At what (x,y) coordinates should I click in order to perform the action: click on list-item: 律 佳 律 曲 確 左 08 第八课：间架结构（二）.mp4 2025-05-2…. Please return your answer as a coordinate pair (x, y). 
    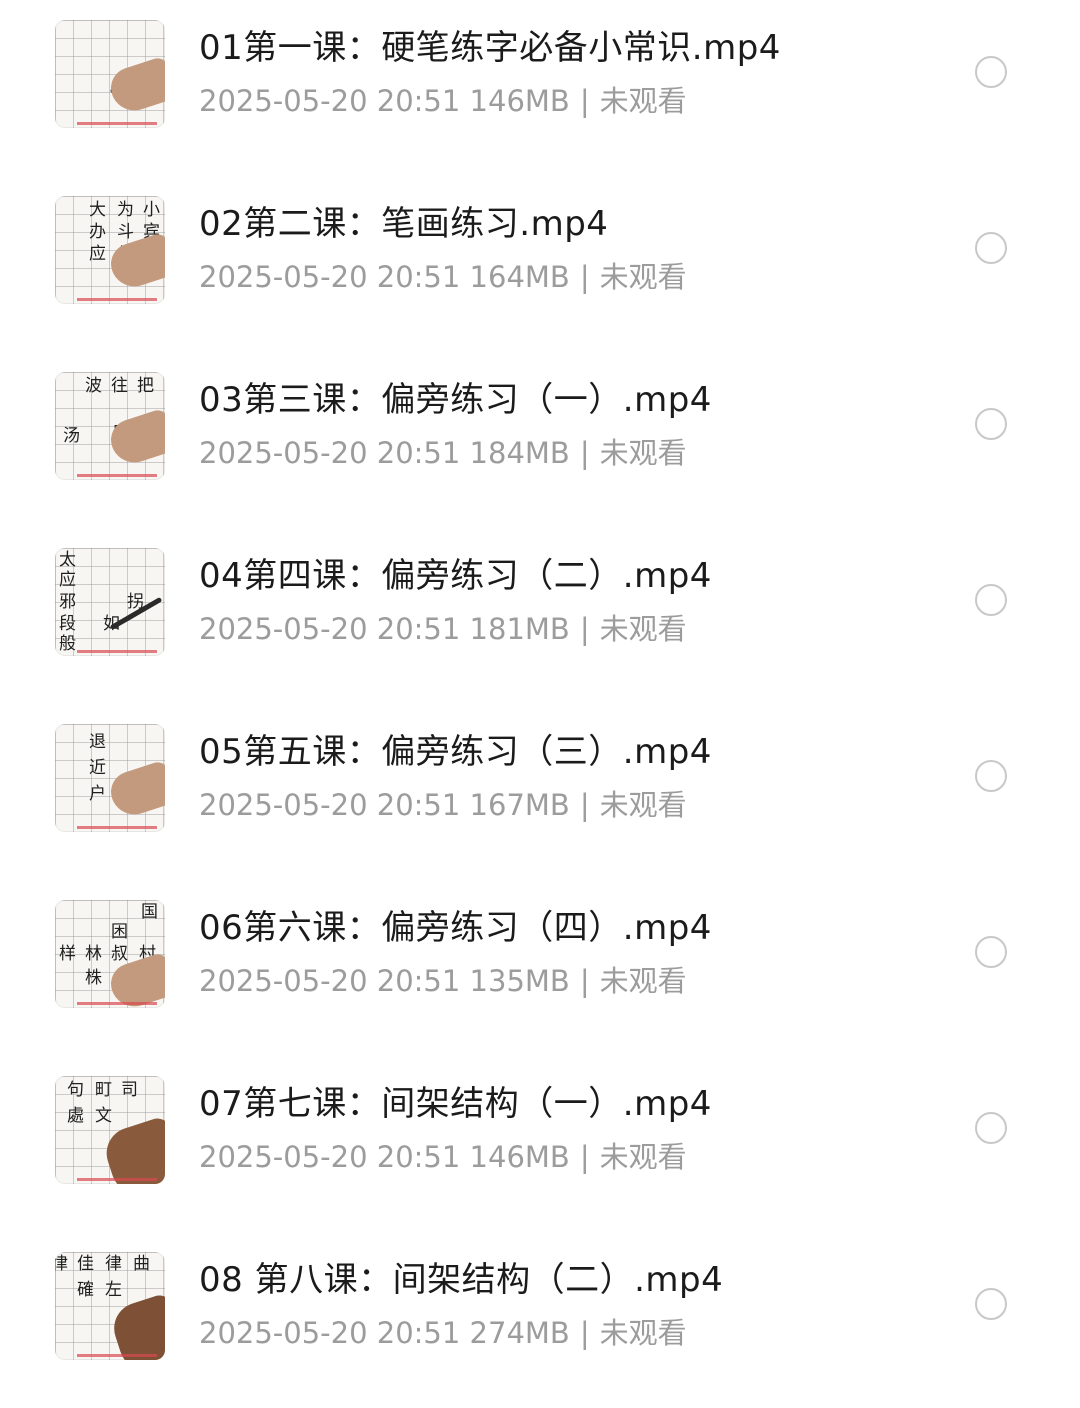
    Looking at the image, I should click on (540, 1320).